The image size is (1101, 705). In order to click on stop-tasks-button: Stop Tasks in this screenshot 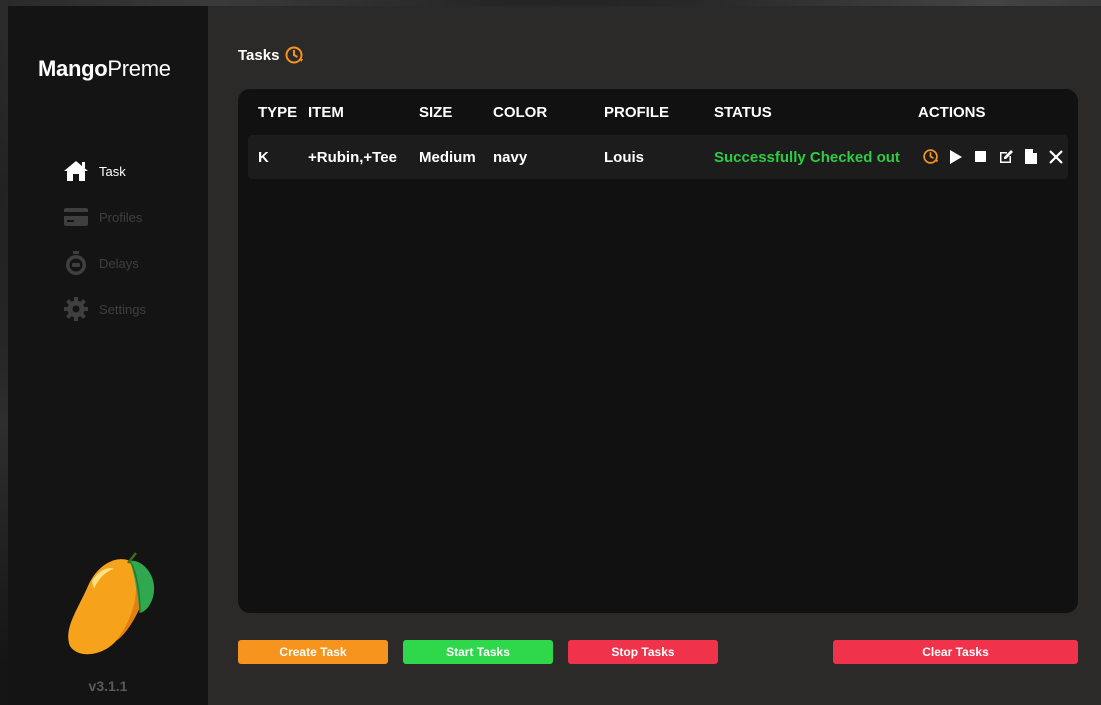, I will do `click(643, 652)`.